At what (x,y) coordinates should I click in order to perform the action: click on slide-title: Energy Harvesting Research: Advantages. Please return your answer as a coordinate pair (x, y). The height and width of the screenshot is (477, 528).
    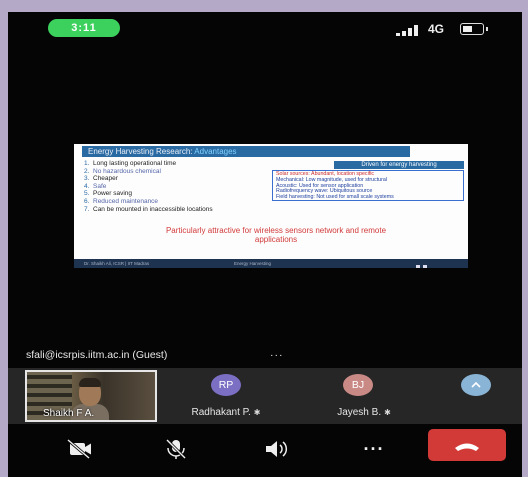
    Looking at the image, I should click on (246, 151).